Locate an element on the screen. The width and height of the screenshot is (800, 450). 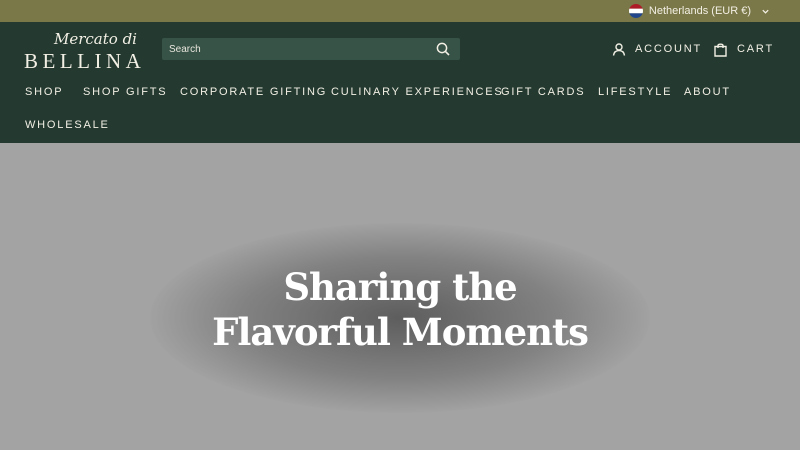
nav-item-shop: SHOP is located at coordinates (44, 92).